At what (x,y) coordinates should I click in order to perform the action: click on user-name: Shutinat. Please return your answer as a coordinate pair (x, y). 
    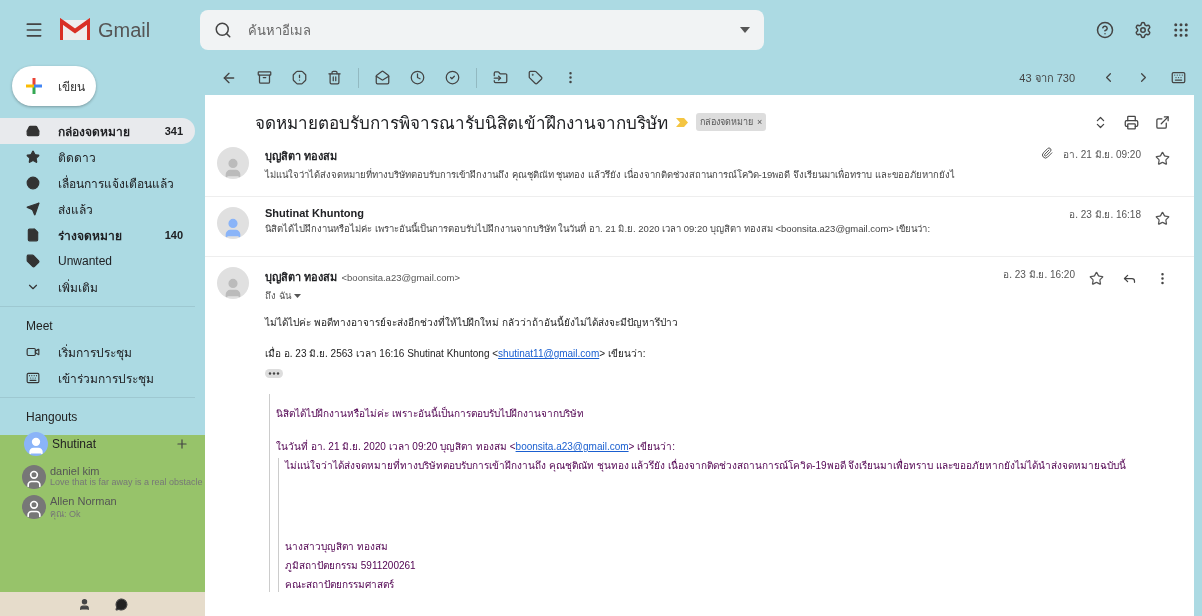
    Looking at the image, I should click on (74, 444).